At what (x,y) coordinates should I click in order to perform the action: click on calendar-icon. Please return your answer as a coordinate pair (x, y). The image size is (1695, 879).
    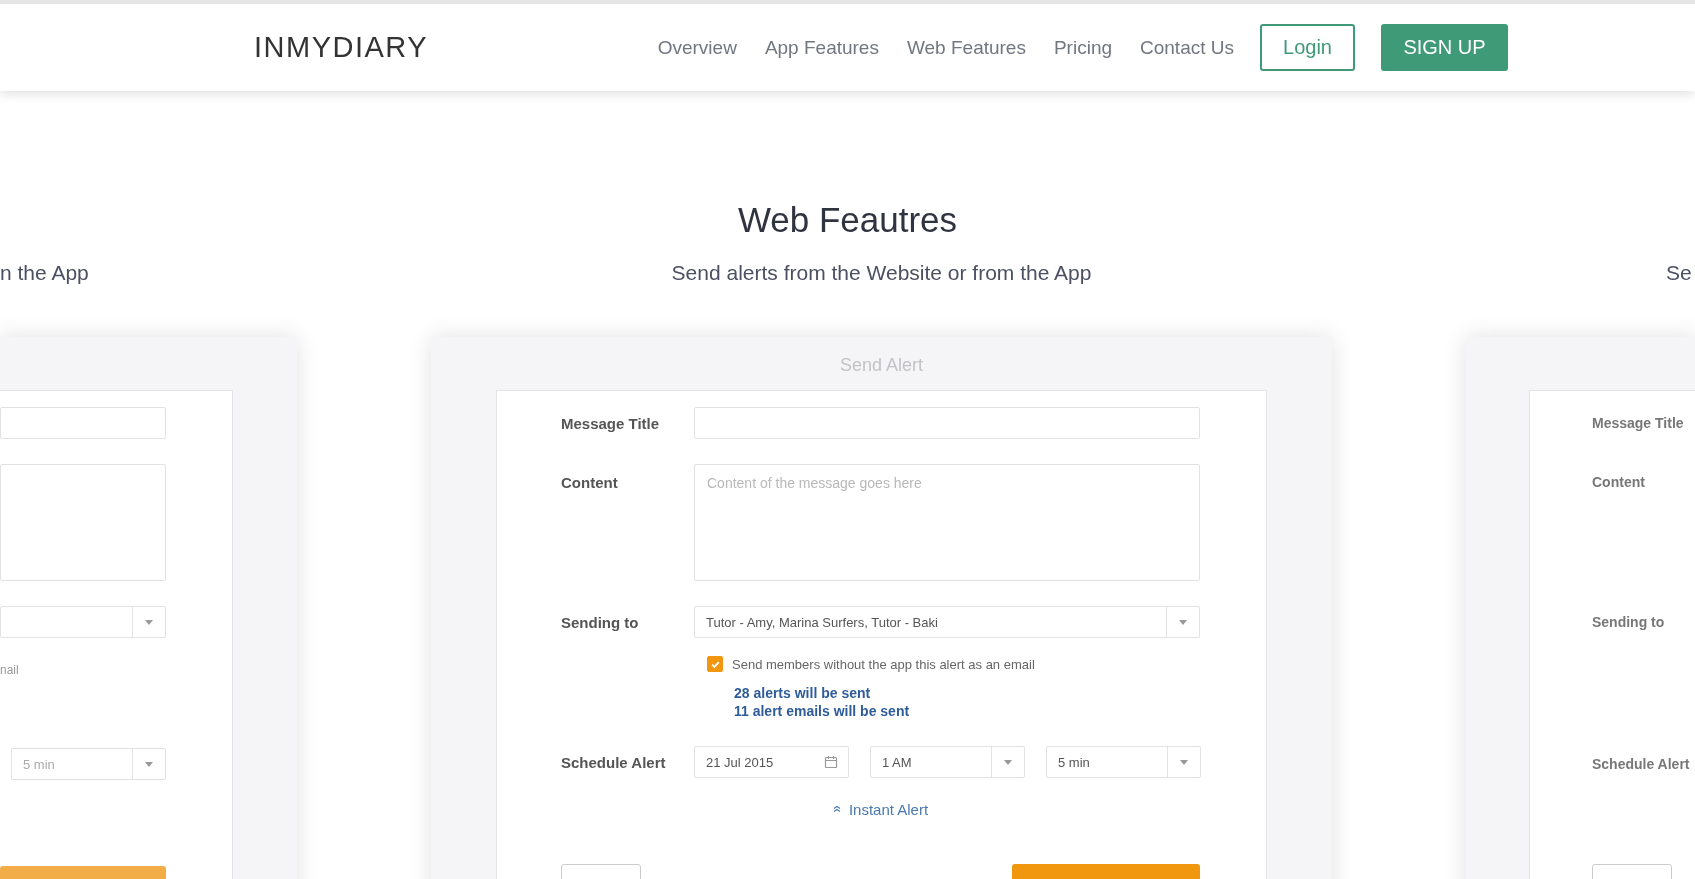
    Looking at the image, I should click on (831, 762).